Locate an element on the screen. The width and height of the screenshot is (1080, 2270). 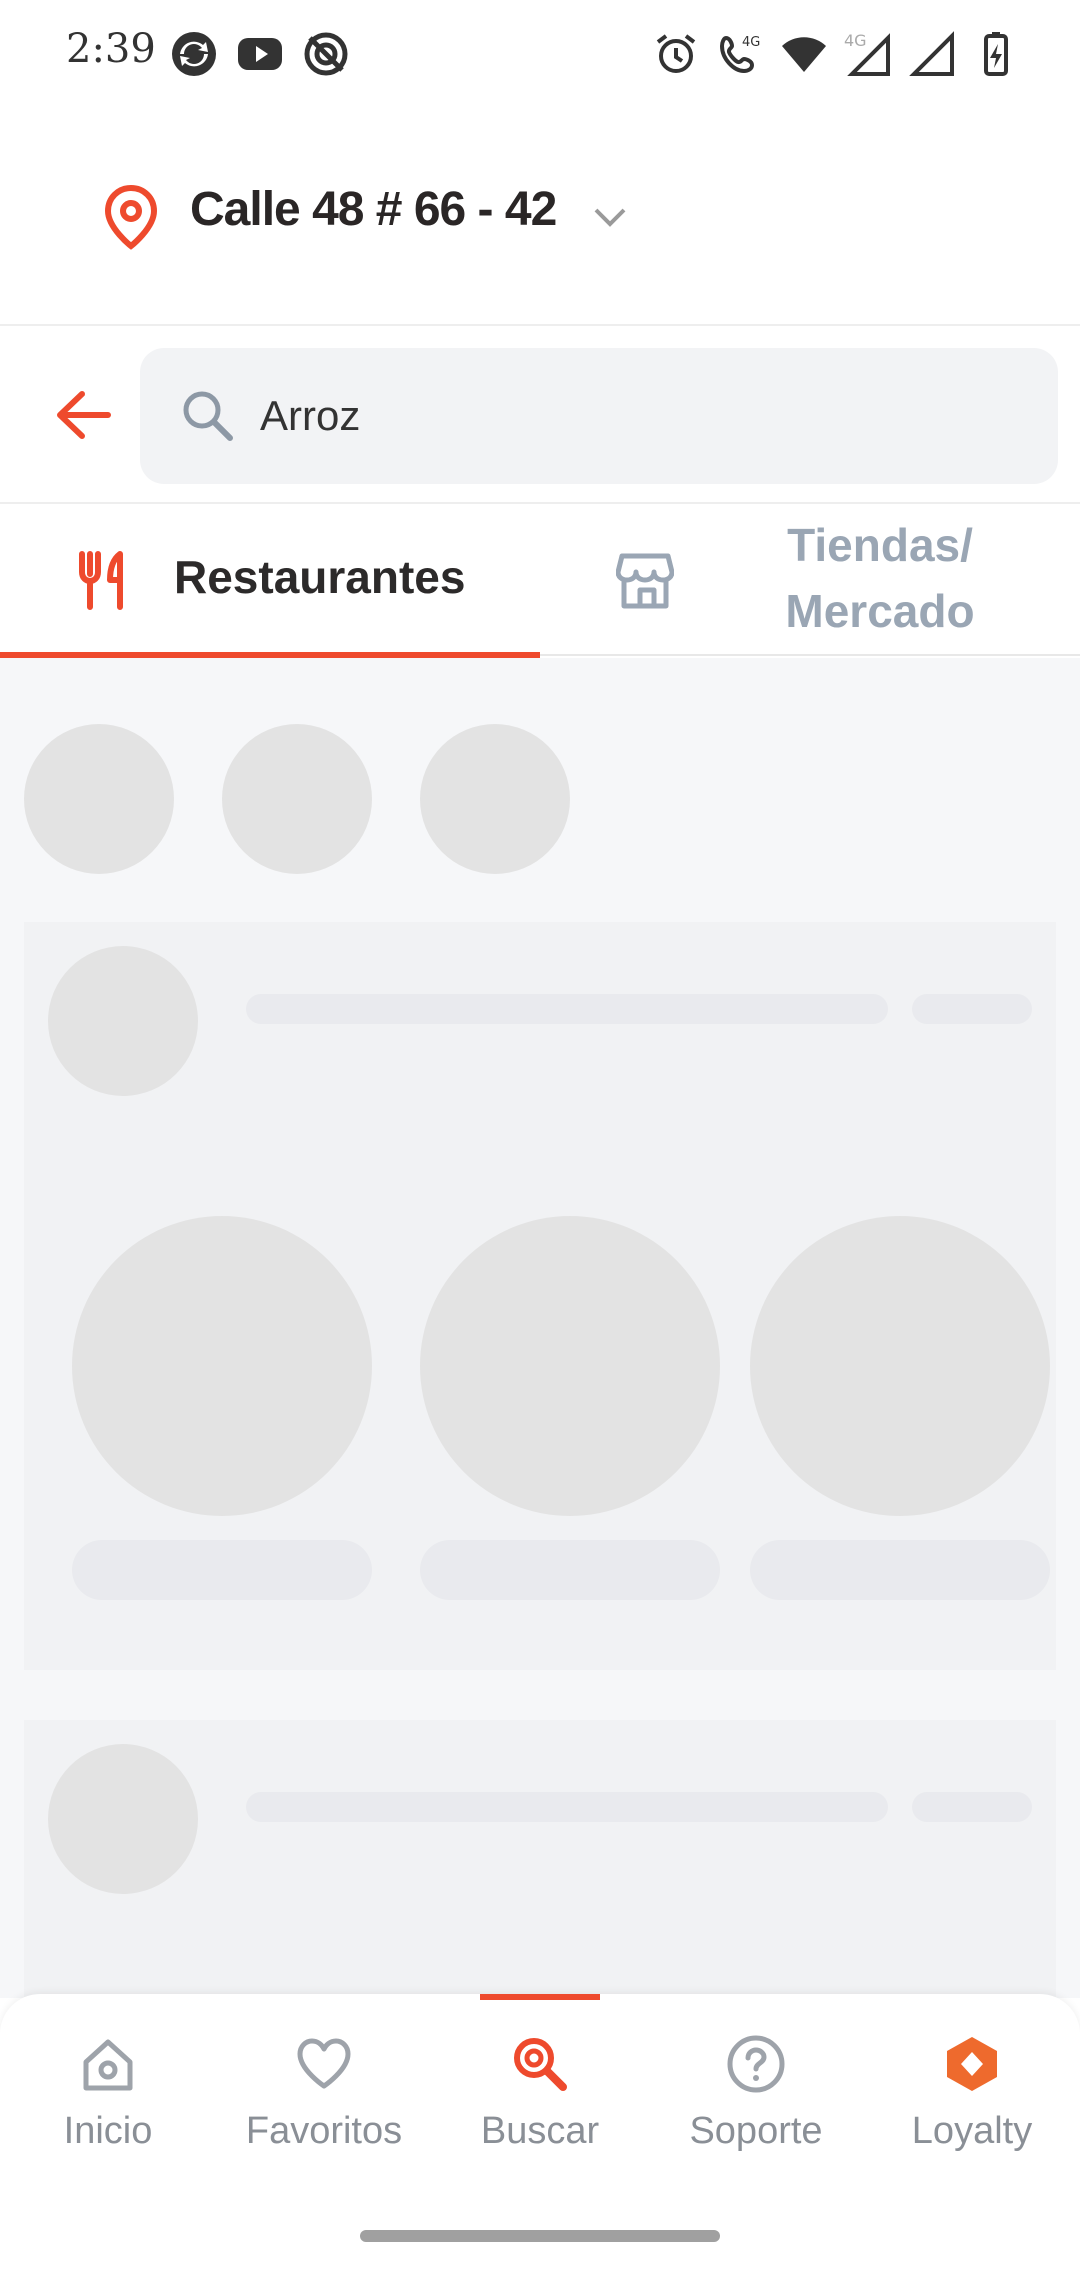
tab-stores: Tiendas/ Mercado is located at coordinates (810, 581).